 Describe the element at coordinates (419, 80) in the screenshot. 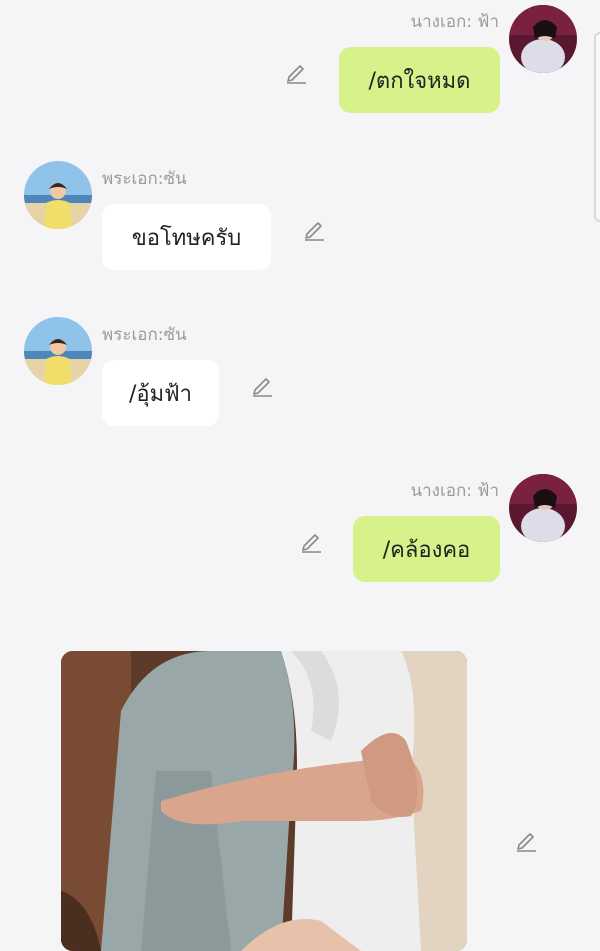

I see `message-bubble: /ตกใจหมด` at that location.